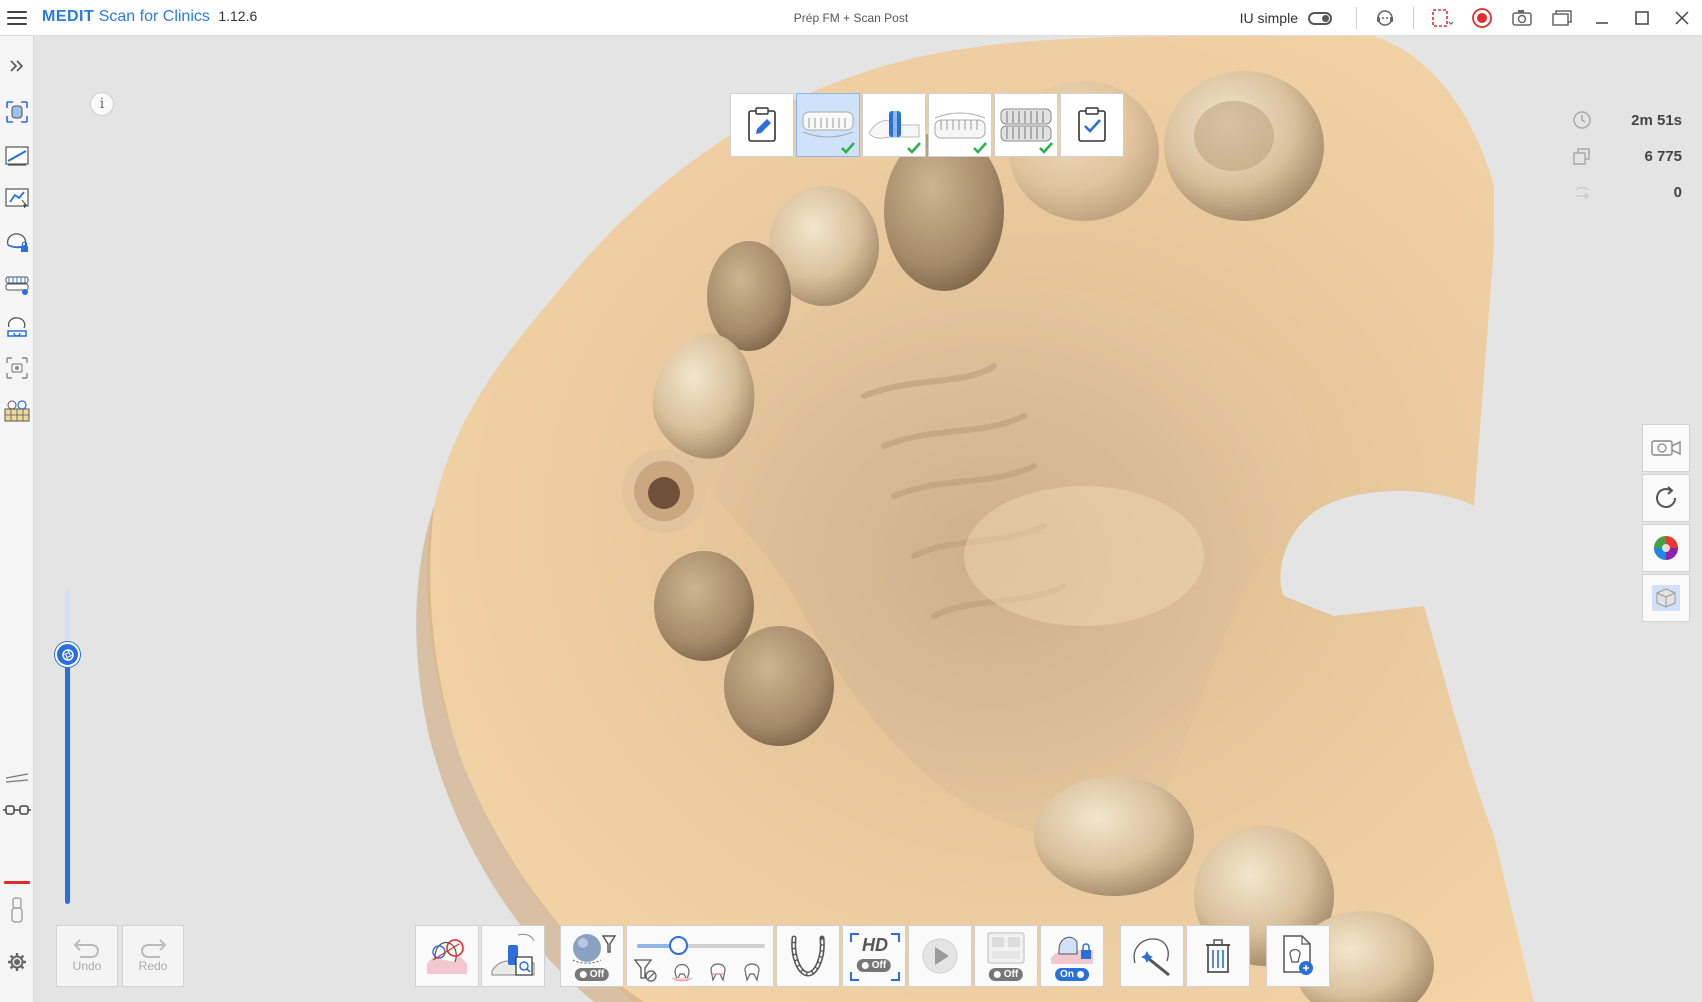 This screenshot has height=1002, width=1702. I want to click on scanbody-search-icon, so click(513, 954).